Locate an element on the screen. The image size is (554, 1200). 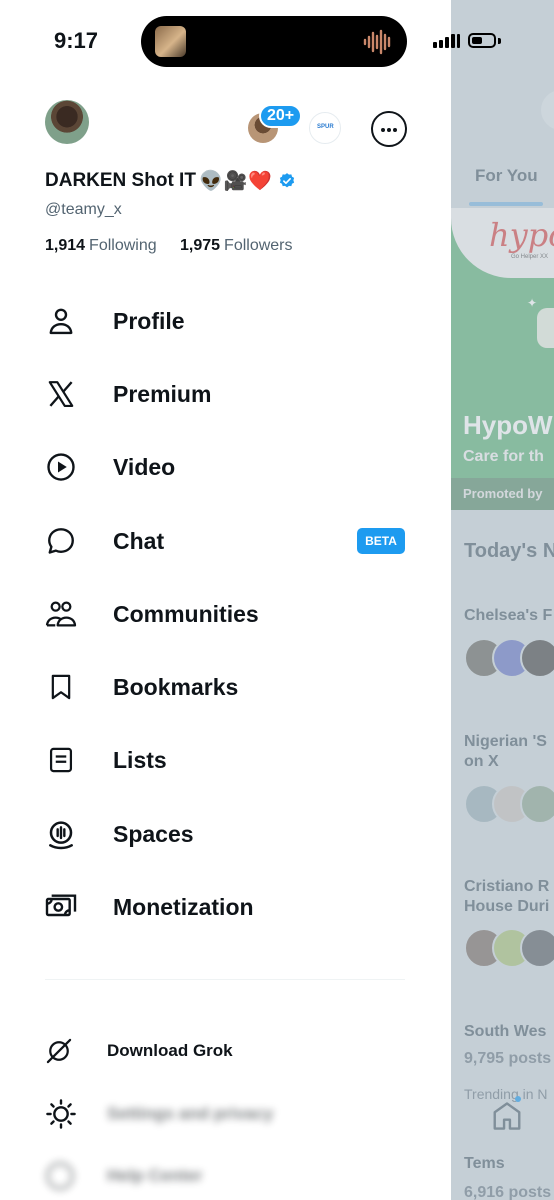
ad-title: HypoW is located at coordinates (508, 425).